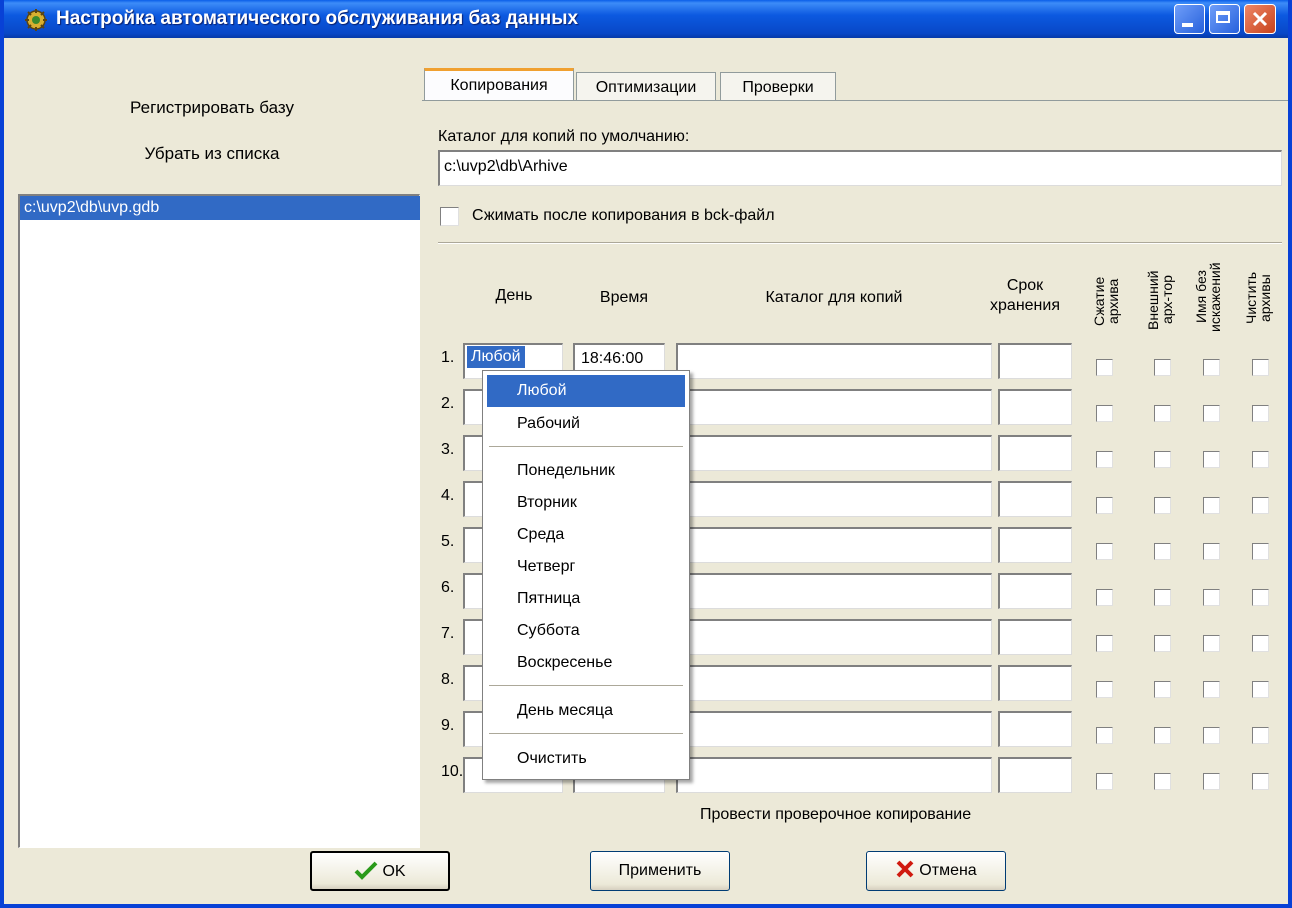 The height and width of the screenshot is (908, 1292). Describe the element at coordinates (835, 815) in the screenshot. I see `test-copy-button: Провести проверочное копирование` at that location.